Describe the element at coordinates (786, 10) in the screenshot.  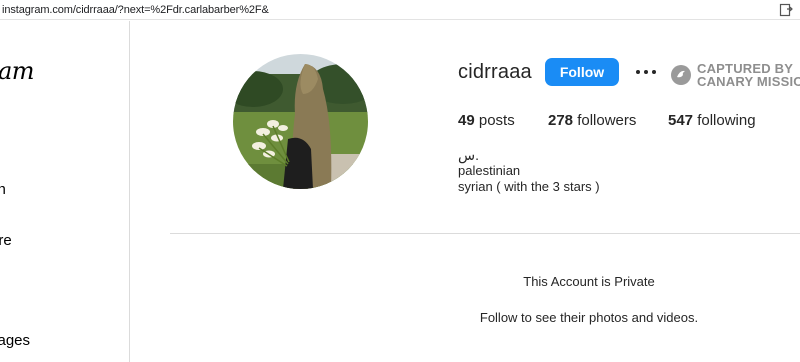
I see `browser-download-icon` at that location.